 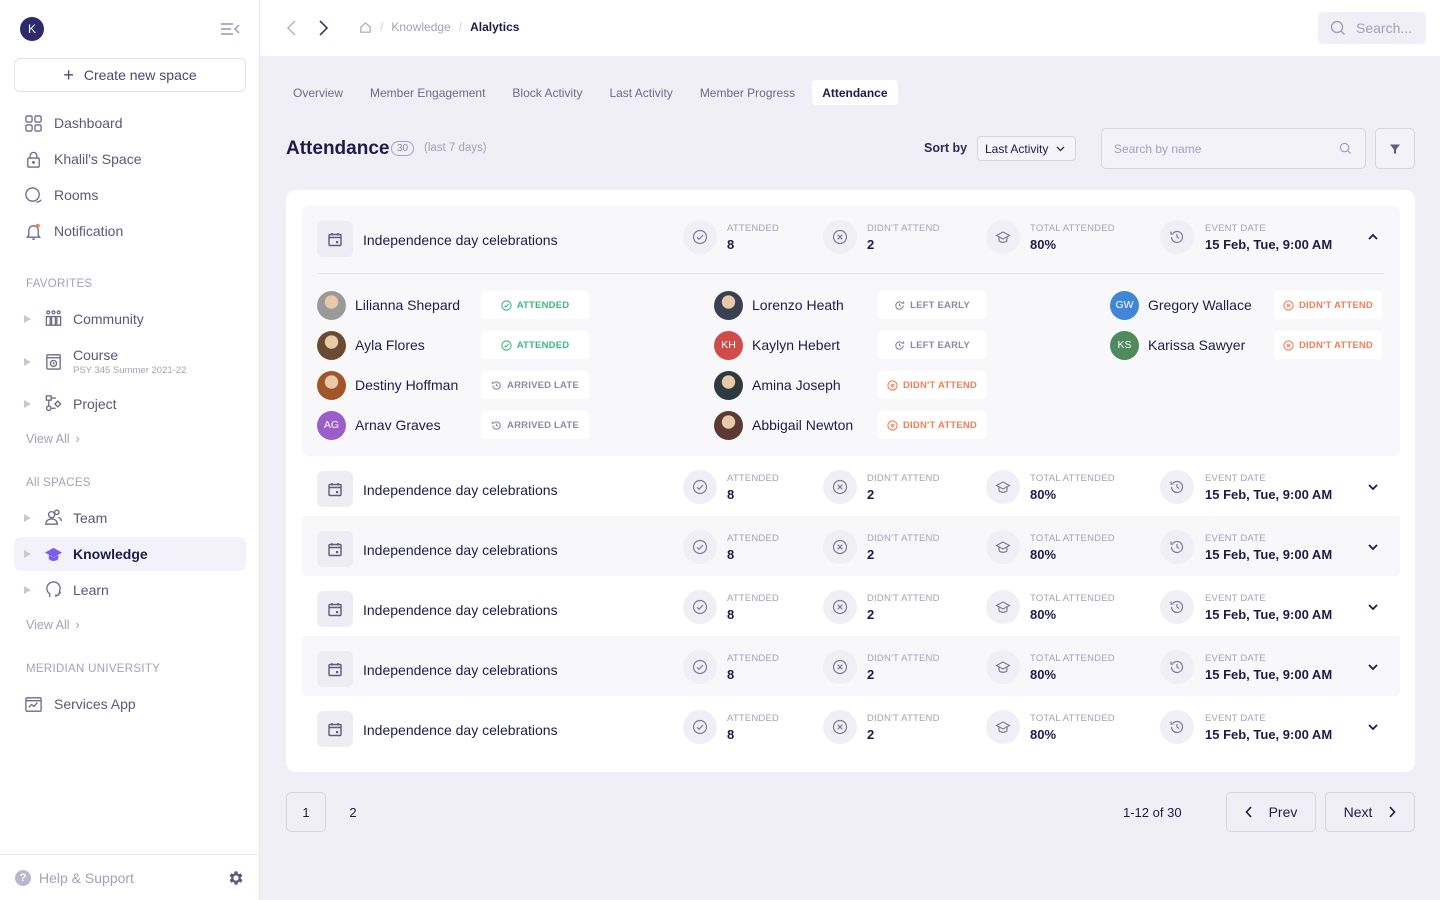 What do you see at coordinates (70, 403) in the screenshot?
I see `favorite-project: Project` at bounding box center [70, 403].